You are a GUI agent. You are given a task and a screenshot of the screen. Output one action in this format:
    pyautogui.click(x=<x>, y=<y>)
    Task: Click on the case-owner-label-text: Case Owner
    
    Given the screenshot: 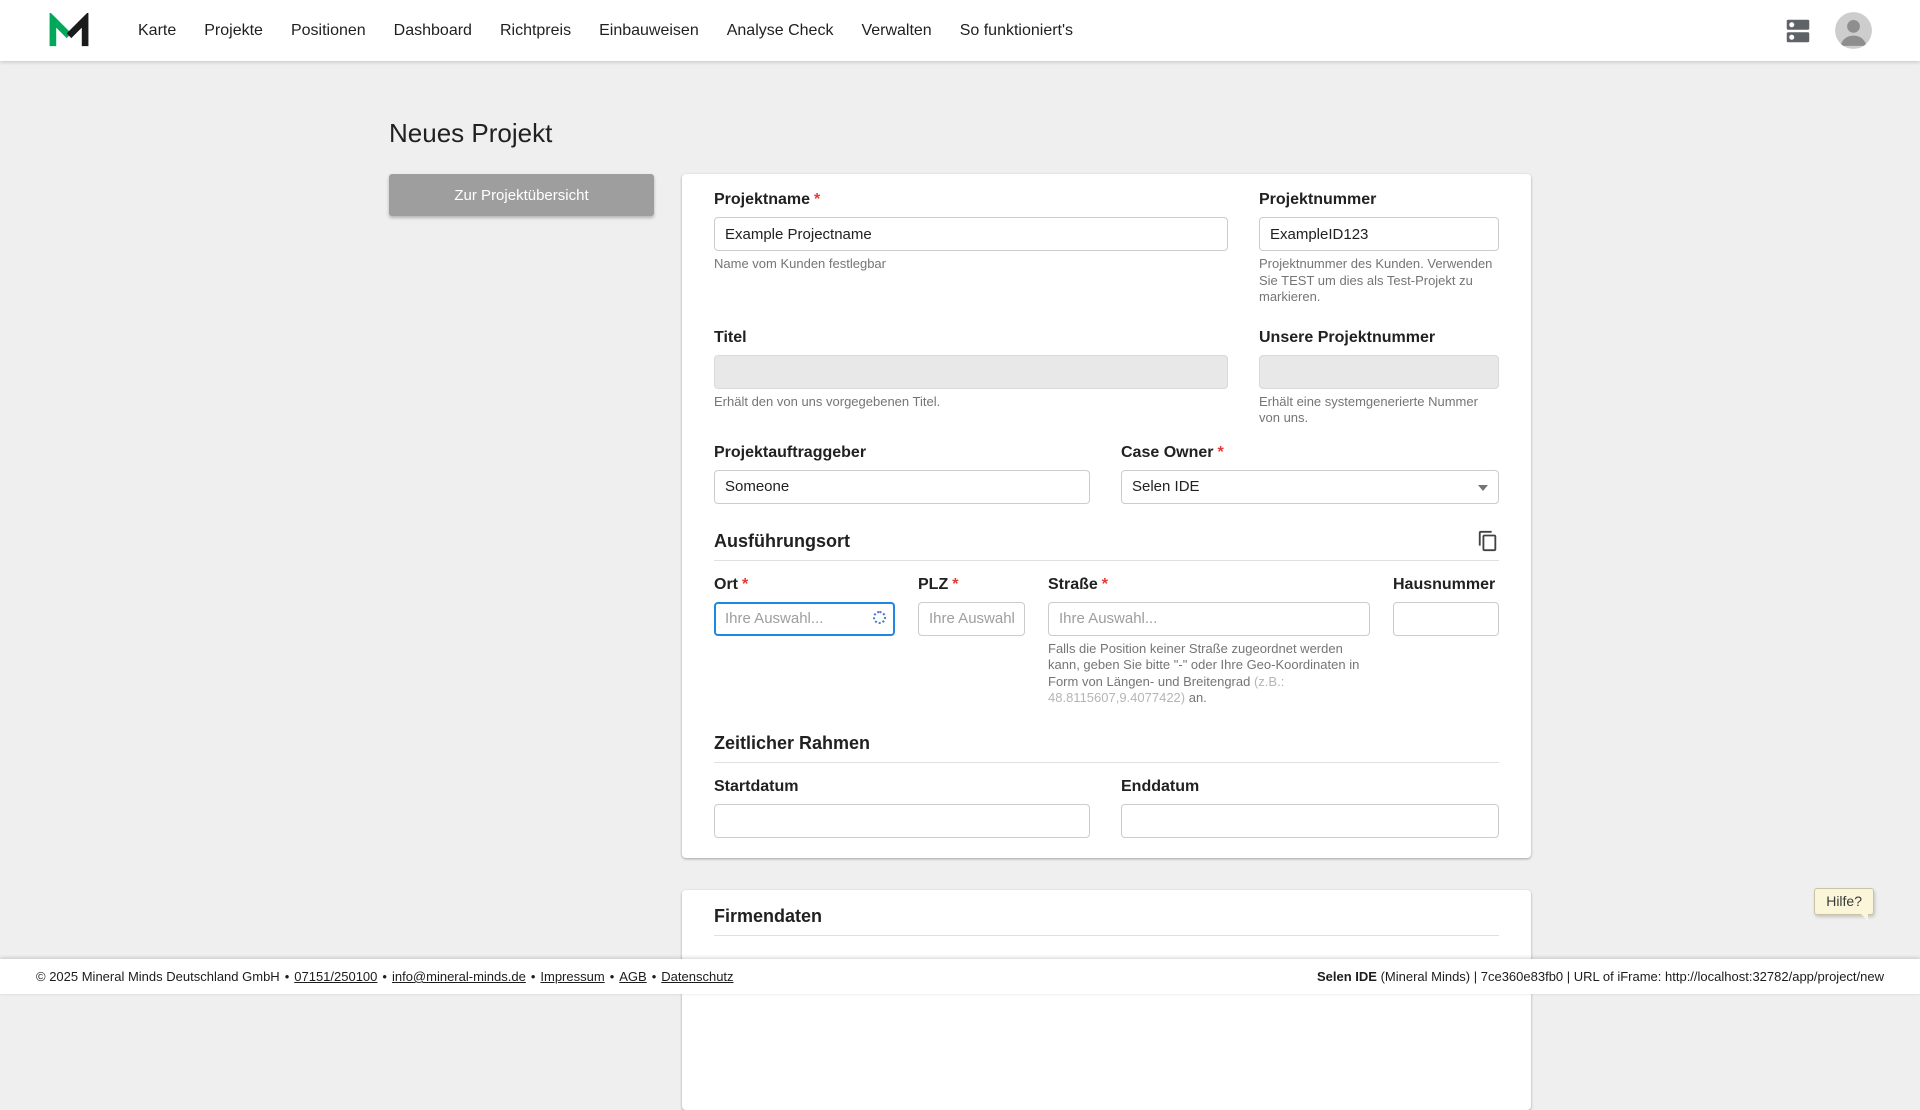 What is the action you would take?
    pyautogui.click(x=1167, y=452)
    